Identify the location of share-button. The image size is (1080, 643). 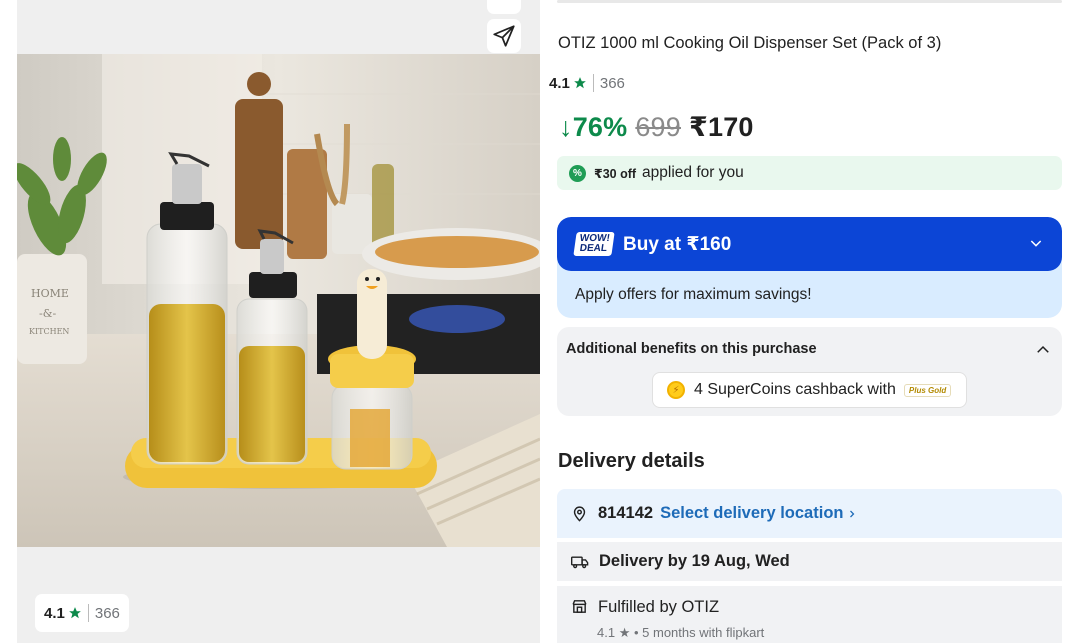
(504, 36).